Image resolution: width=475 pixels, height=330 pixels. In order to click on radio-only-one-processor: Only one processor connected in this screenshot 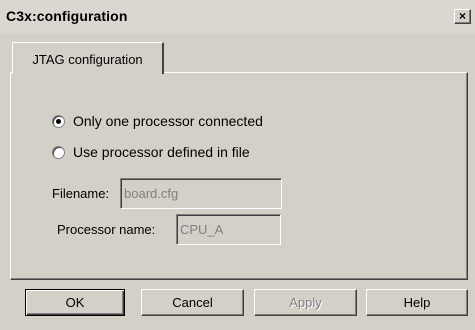, I will do `click(157, 121)`.